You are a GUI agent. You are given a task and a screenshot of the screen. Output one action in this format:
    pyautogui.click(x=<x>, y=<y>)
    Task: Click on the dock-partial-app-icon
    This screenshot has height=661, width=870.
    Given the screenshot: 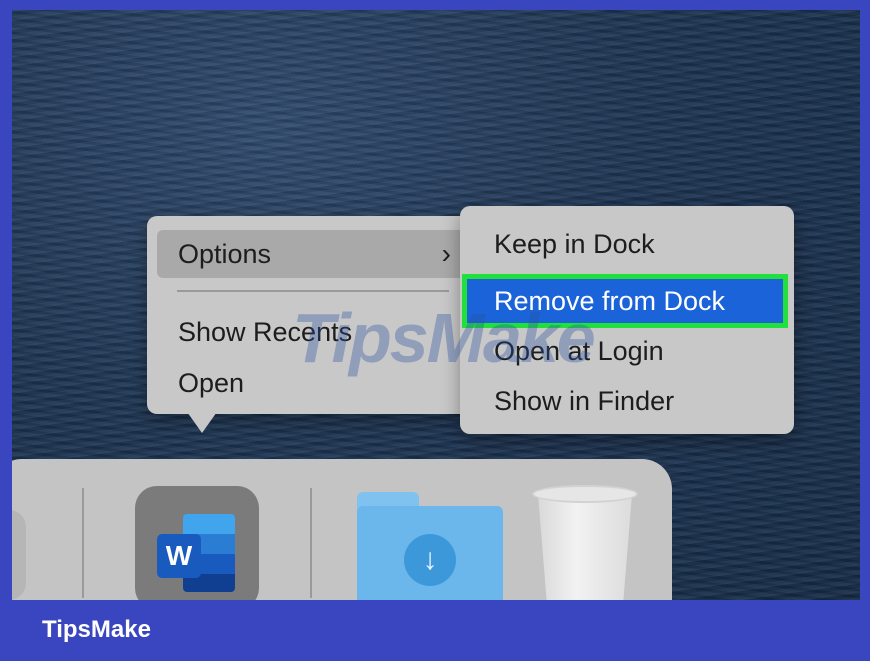 What is the action you would take?
    pyautogui.click(x=19, y=555)
    